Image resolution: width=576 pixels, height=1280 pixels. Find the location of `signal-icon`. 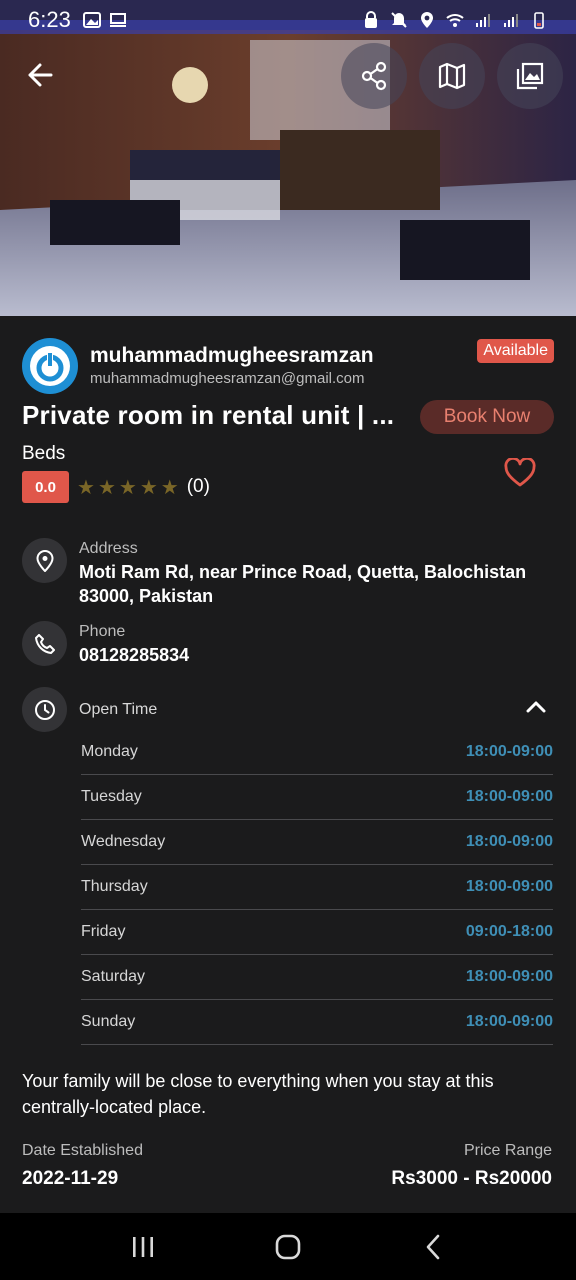

signal-icon is located at coordinates (483, 20).